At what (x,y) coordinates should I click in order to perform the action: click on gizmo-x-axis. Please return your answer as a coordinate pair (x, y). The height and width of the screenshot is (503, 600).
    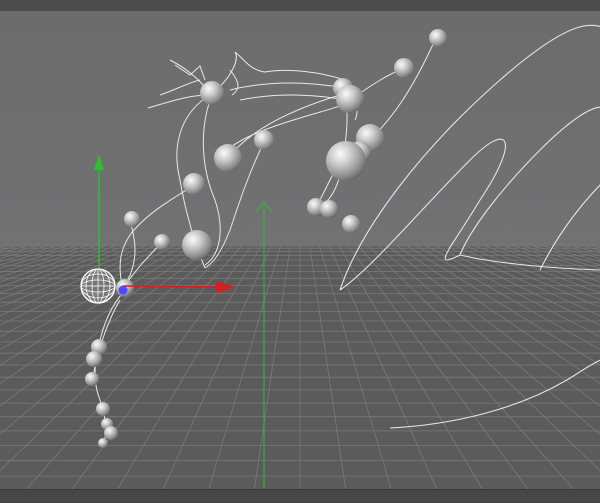
    Looking at the image, I should click on (171, 286).